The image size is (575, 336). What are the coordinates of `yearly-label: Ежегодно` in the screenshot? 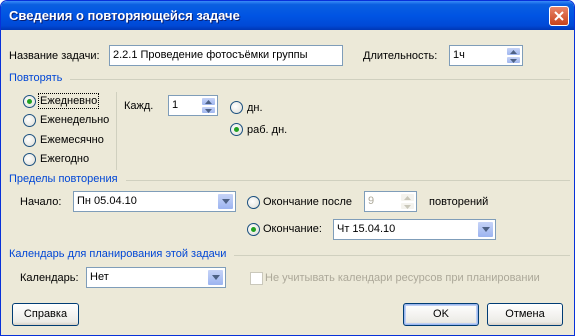 It's located at (64, 159).